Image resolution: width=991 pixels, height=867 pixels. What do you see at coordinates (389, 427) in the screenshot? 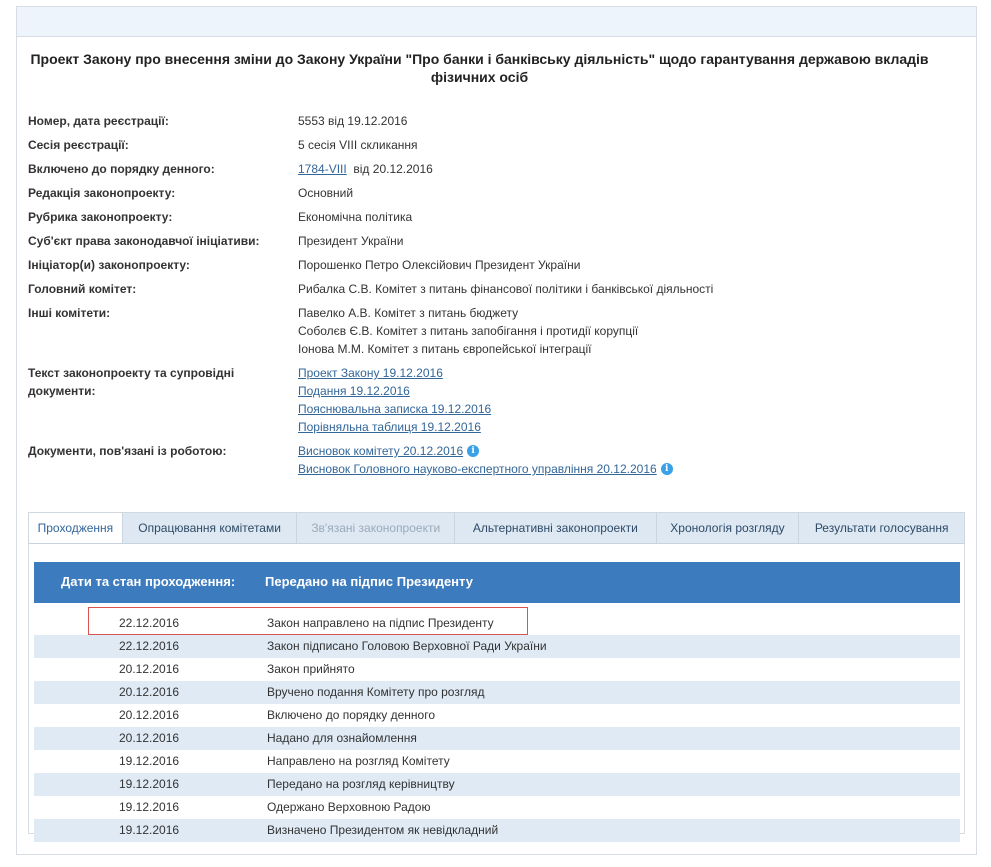
I see `doc-link-comparison-table: Порівняльна таблиця 19.12.2016` at bounding box center [389, 427].